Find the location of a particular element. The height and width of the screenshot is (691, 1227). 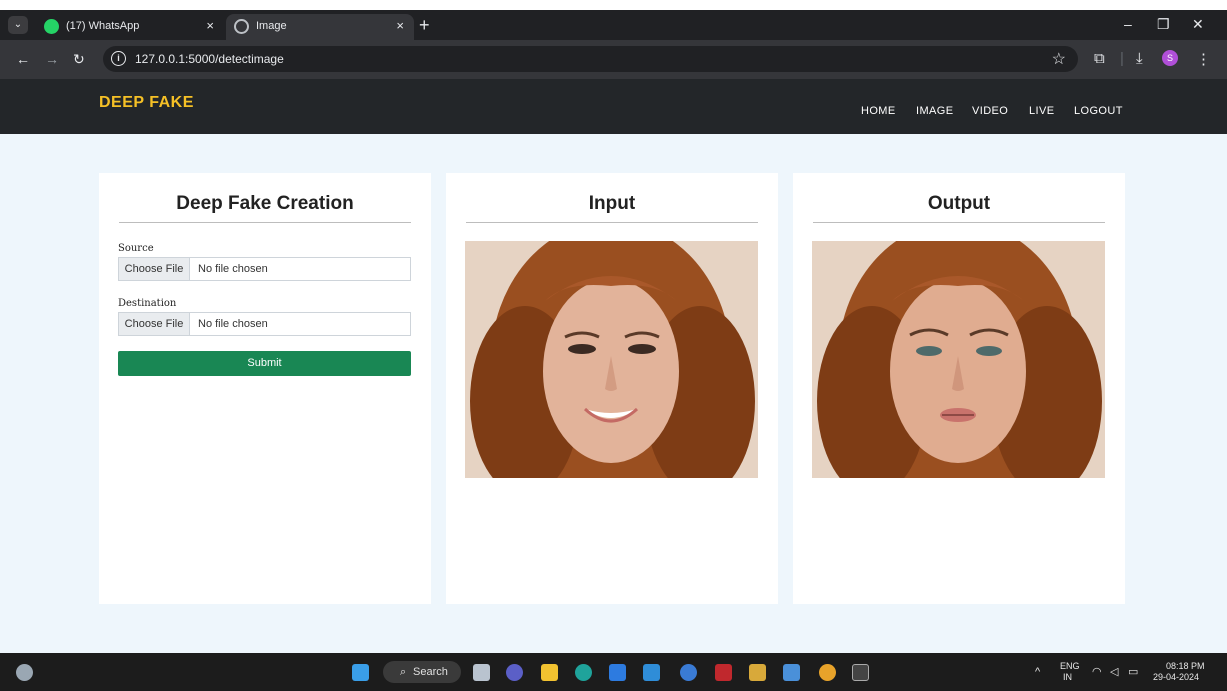

edge-icon is located at coordinates (583, 672).